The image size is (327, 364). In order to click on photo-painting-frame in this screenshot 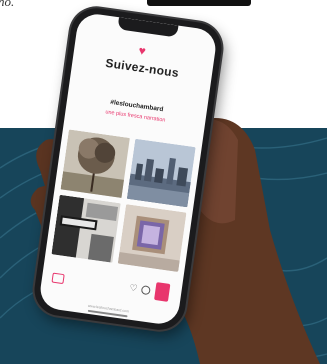, I will do `click(152, 237)`.